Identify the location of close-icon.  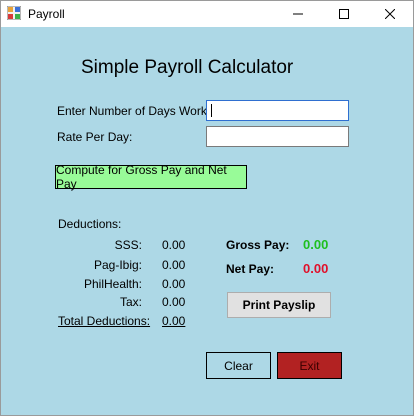
(390, 14).